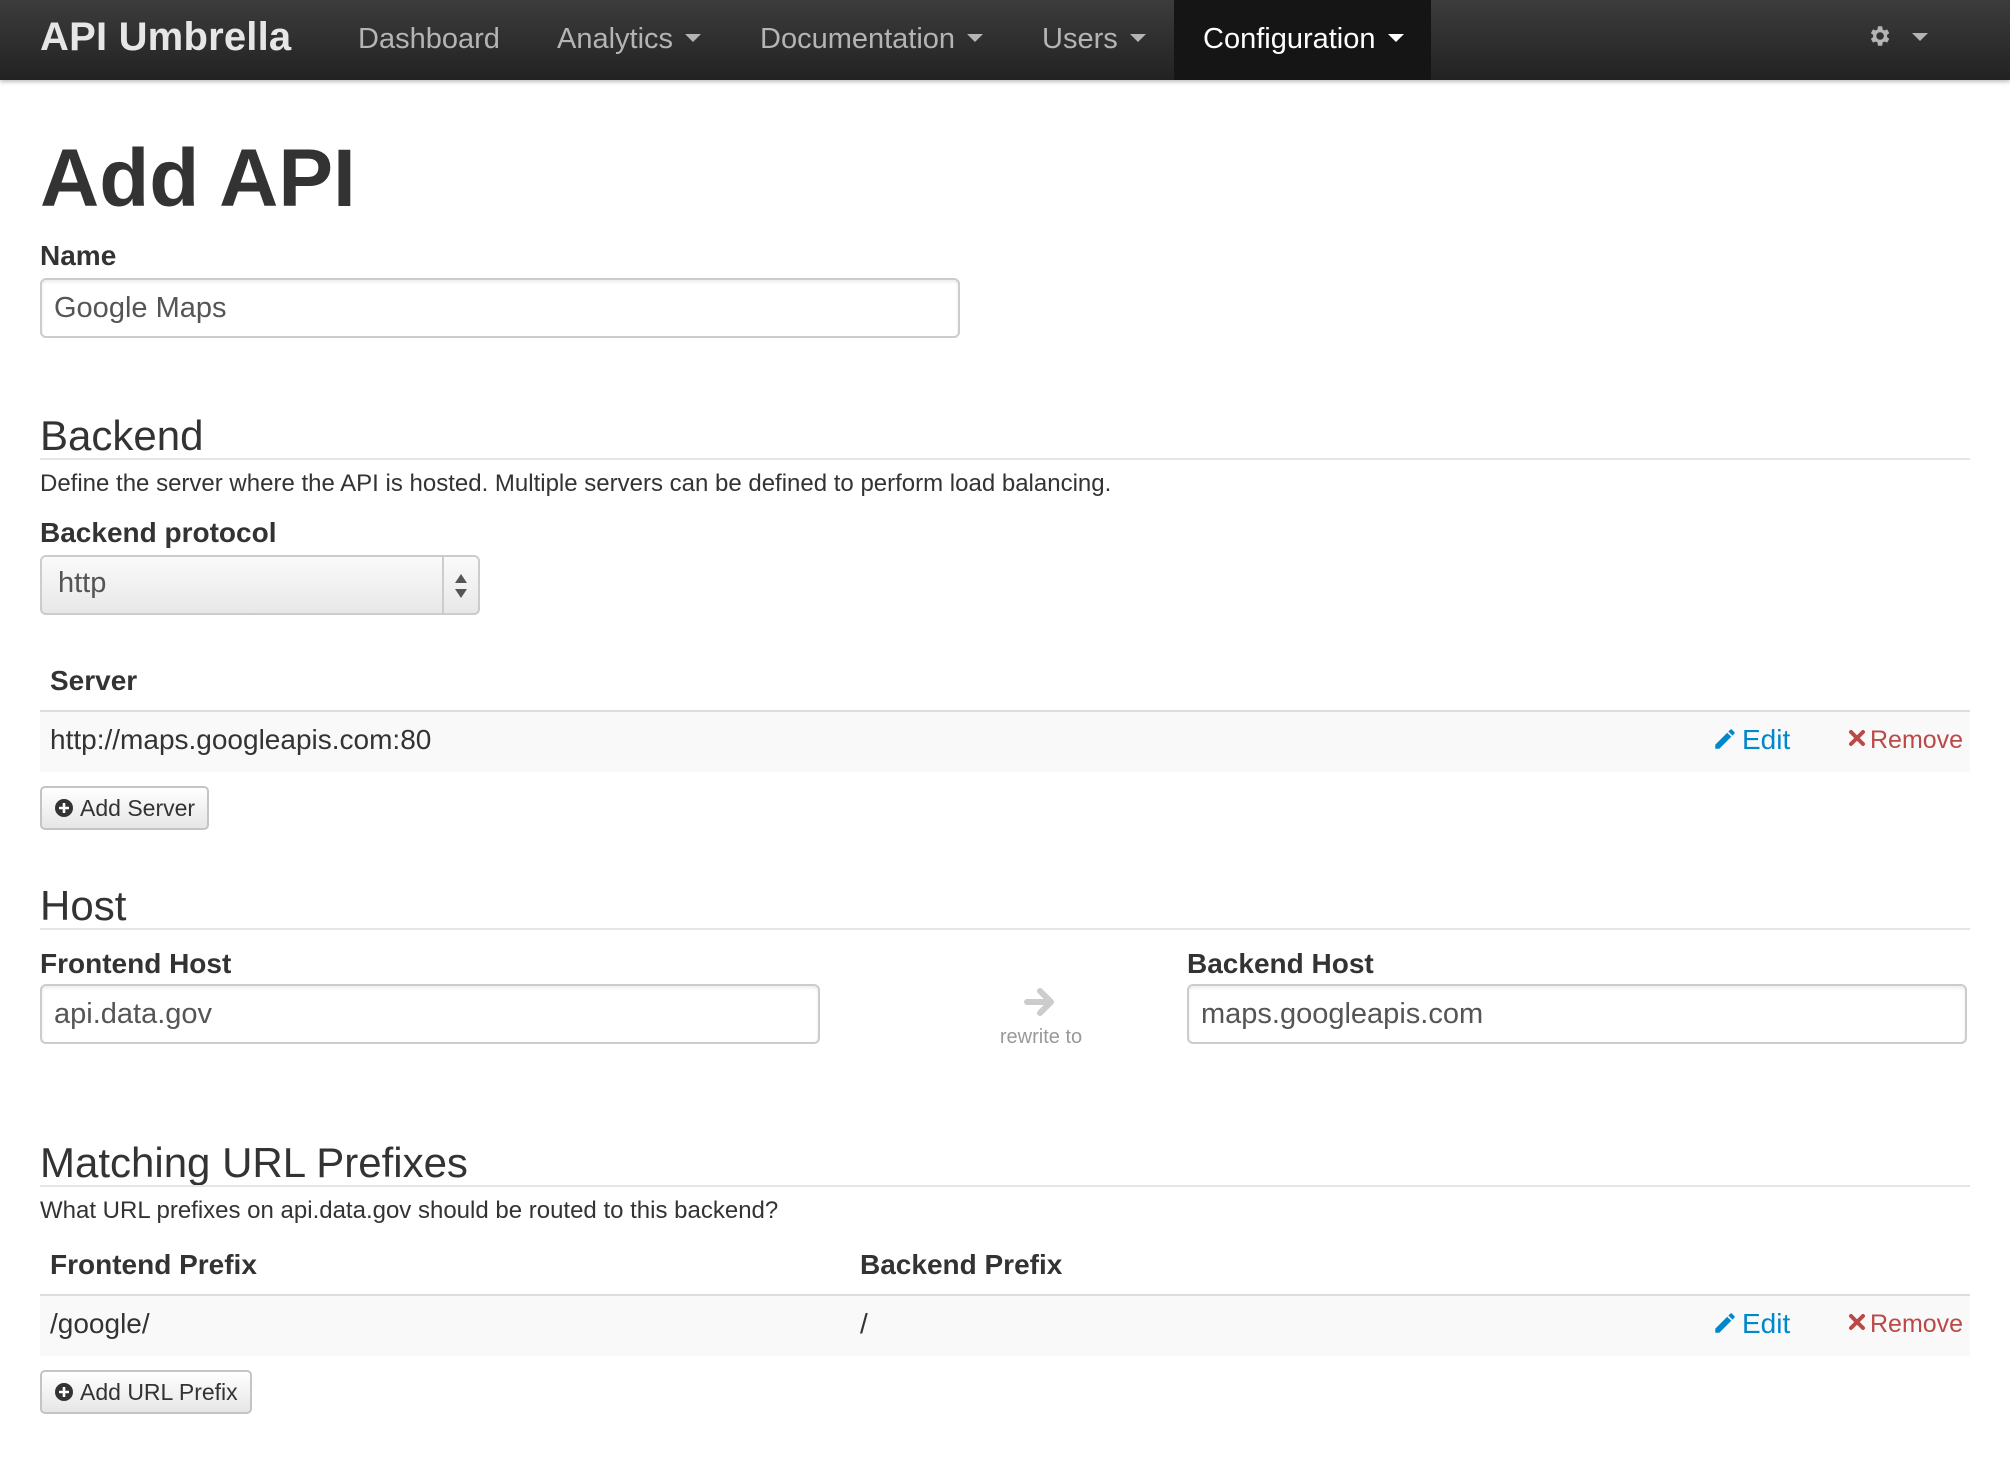 The width and height of the screenshot is (2010, 1484). What do you see at coordinates (153, 1264) in the screenshot?
I see `frontend-prefix-column-header: Frontend Prefix` at bounding box center [153, 1264].